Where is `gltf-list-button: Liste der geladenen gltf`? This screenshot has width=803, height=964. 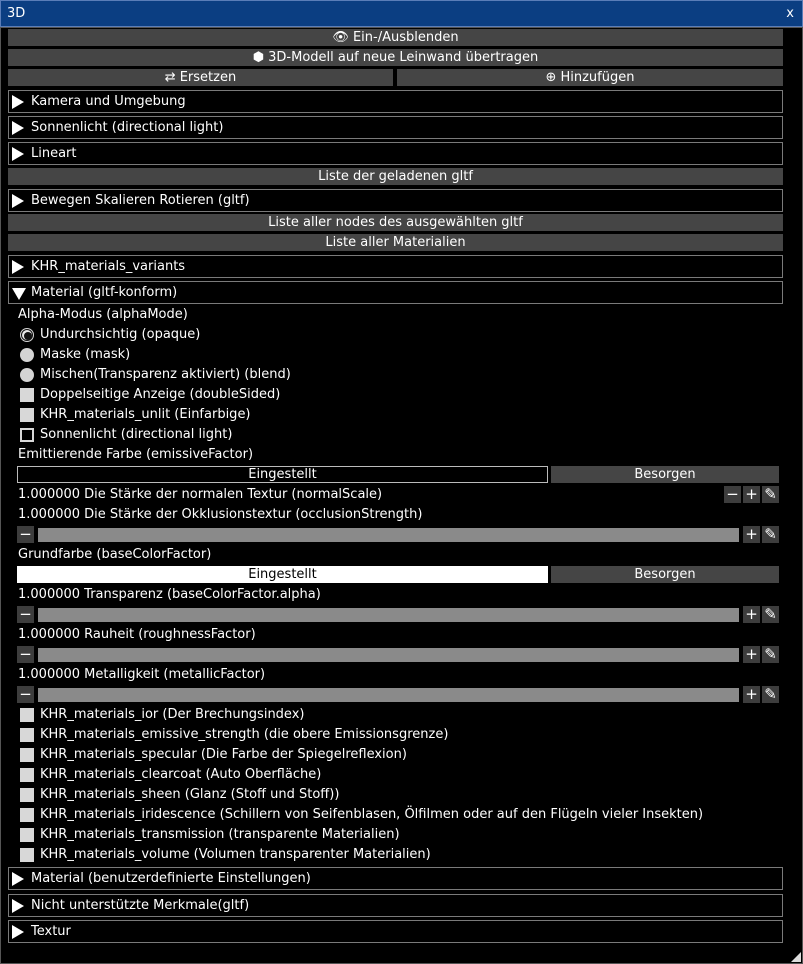 gltf-list-button: Liste der geladenen gltf is located at coordinates (395, 176).